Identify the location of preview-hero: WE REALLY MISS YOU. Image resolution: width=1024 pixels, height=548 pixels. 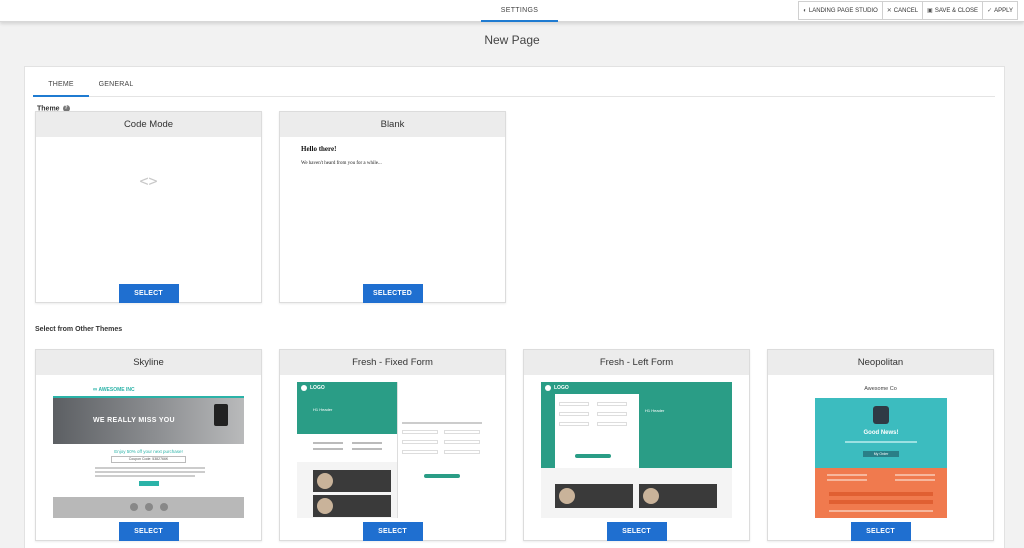
(148, 421).